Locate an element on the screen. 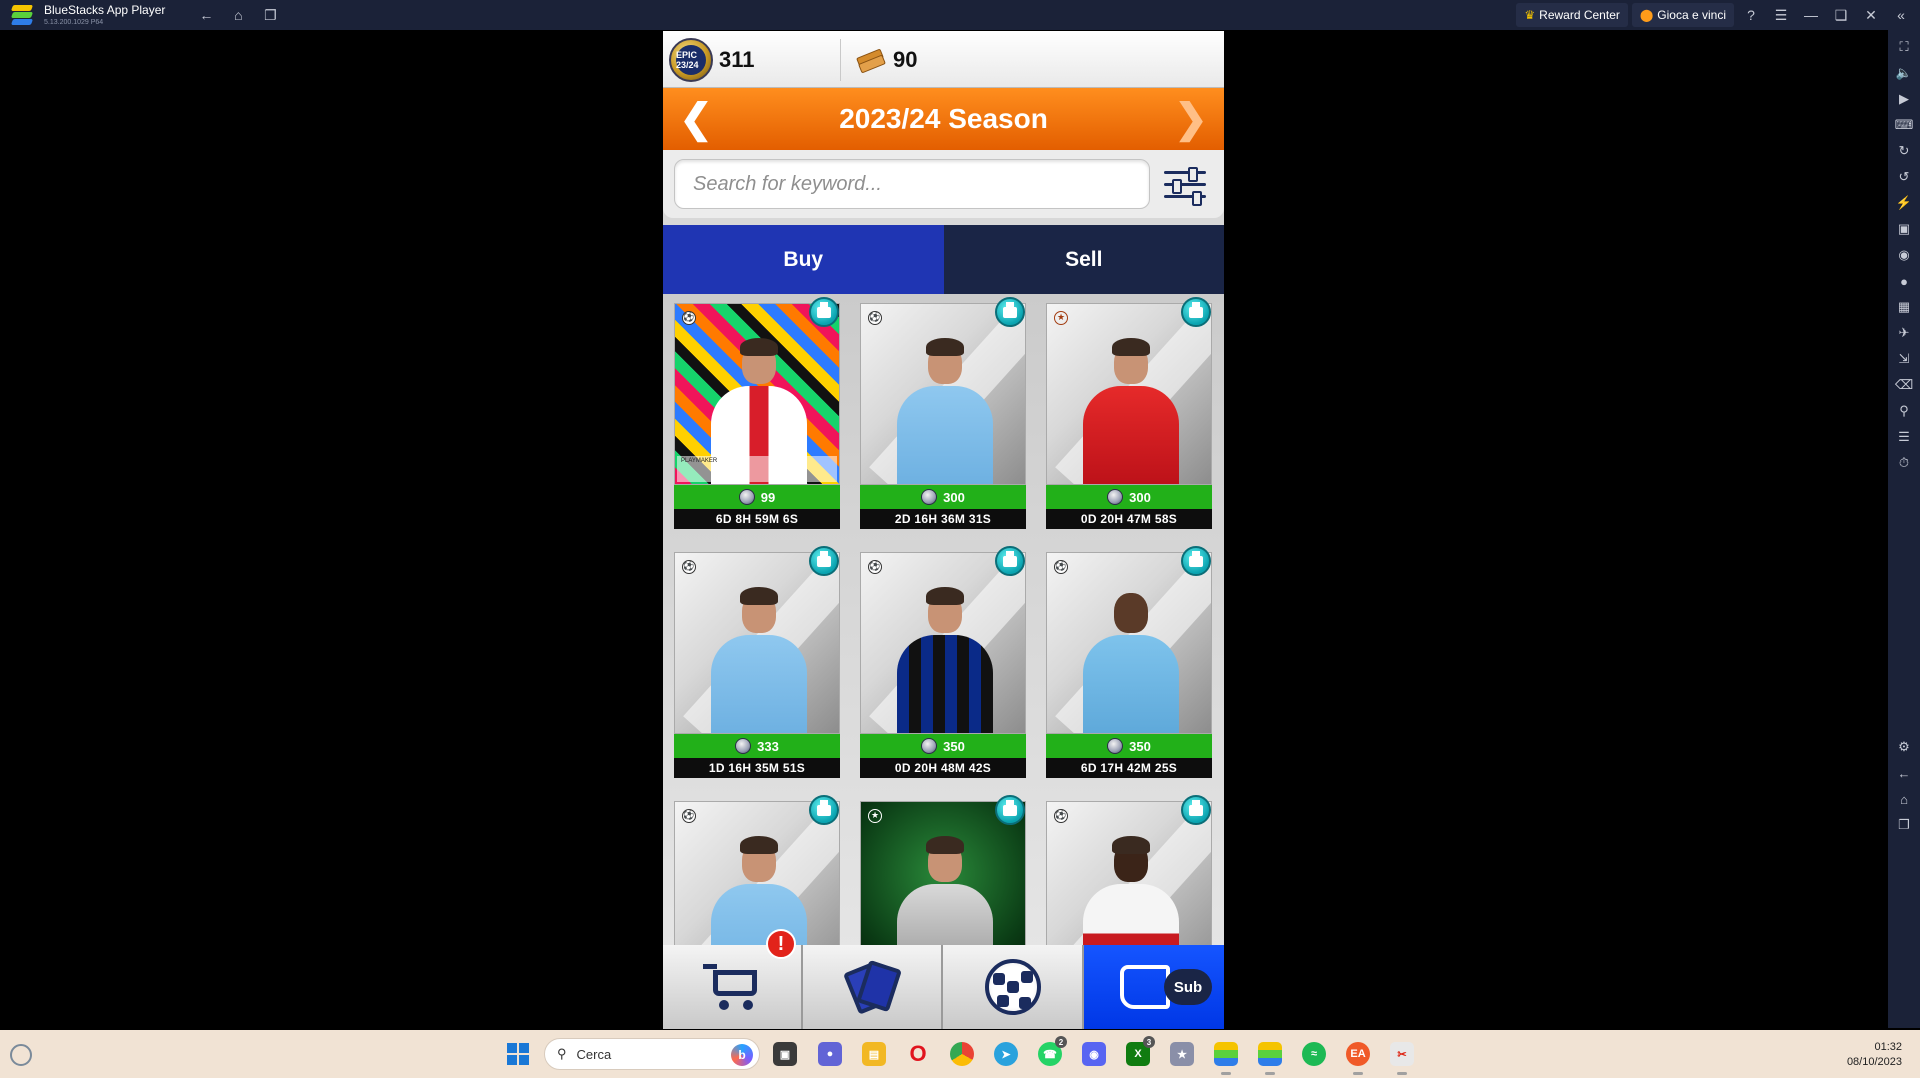 Image resolution: width=1920 pixels, height=1078 pixels. telegram-icon: ➤ is located at coordinates (1006, 1054).